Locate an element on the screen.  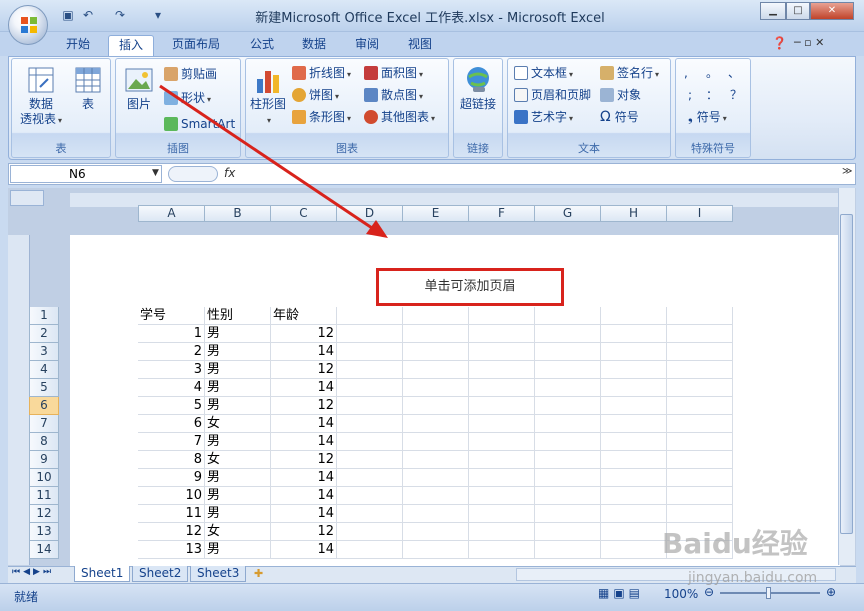
customize-qat-icon: ▾ is located at coordinates (158, 15).